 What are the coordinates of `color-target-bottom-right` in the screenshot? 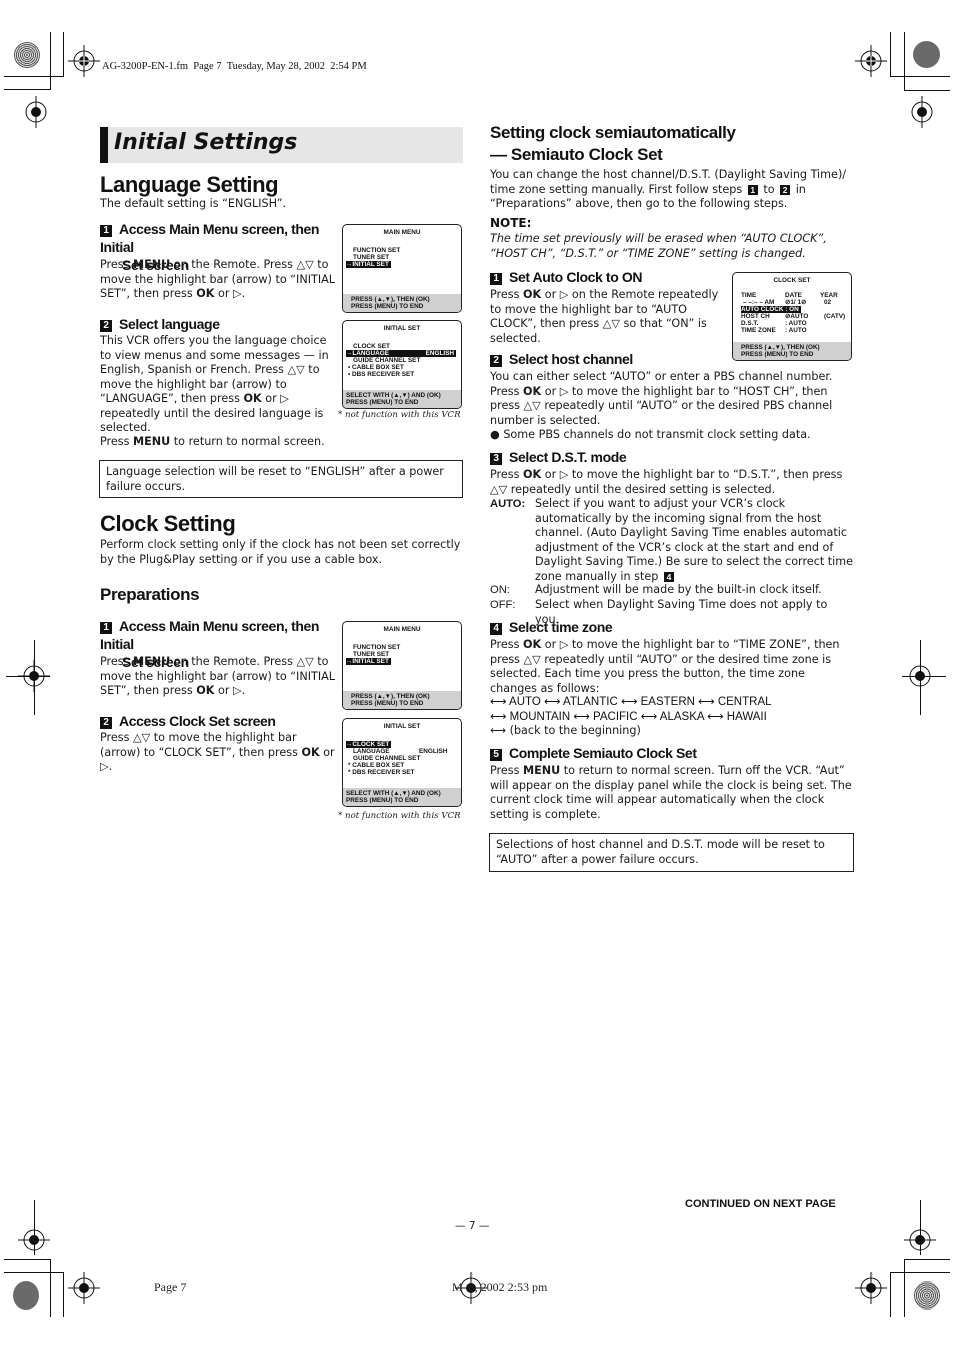 It's located at (927, 1295).